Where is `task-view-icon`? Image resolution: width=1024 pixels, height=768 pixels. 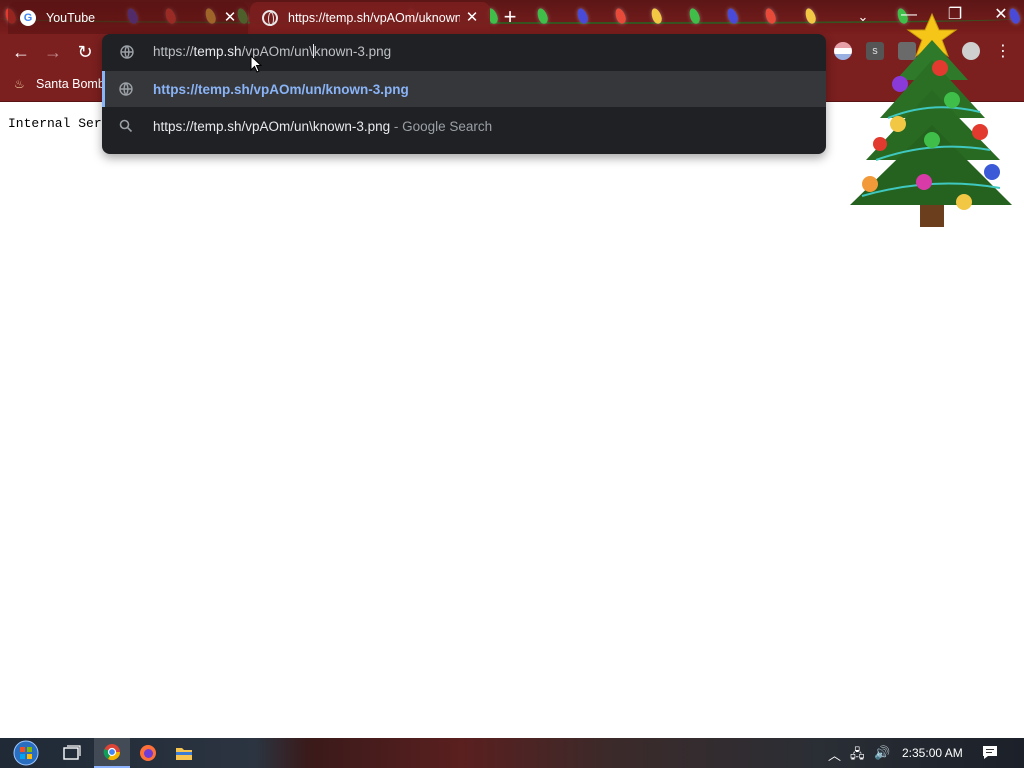
task-view-icon is located at coordinates (72, 753).